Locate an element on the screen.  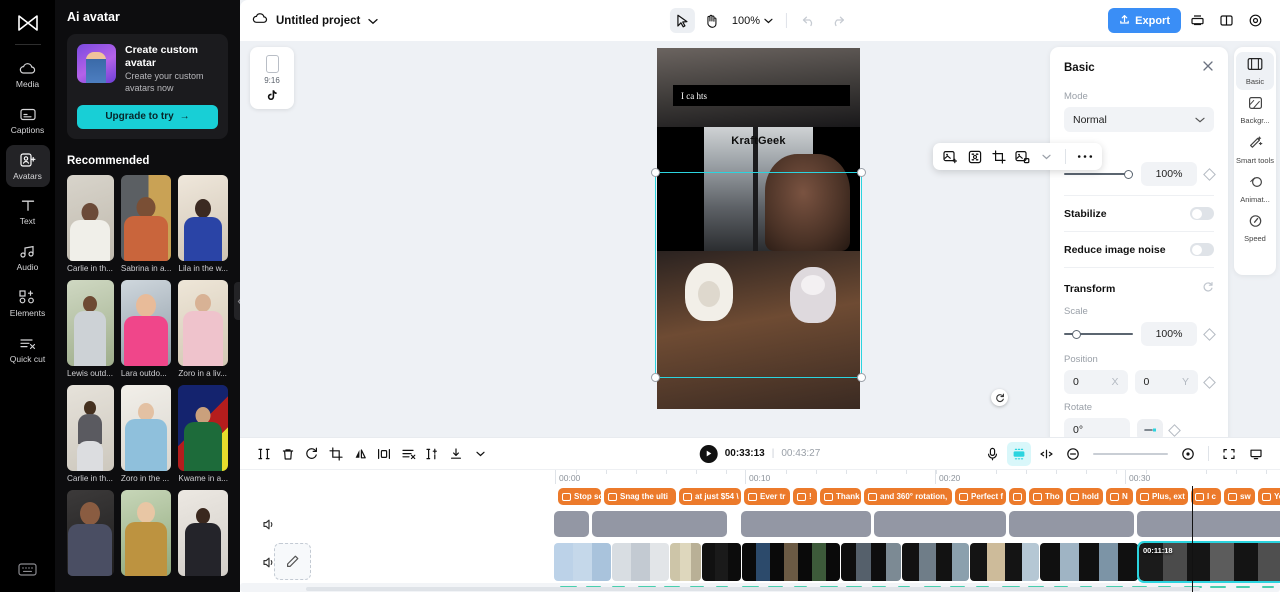
caption-overlay: I ca hts is located at coordinates (761, 95).